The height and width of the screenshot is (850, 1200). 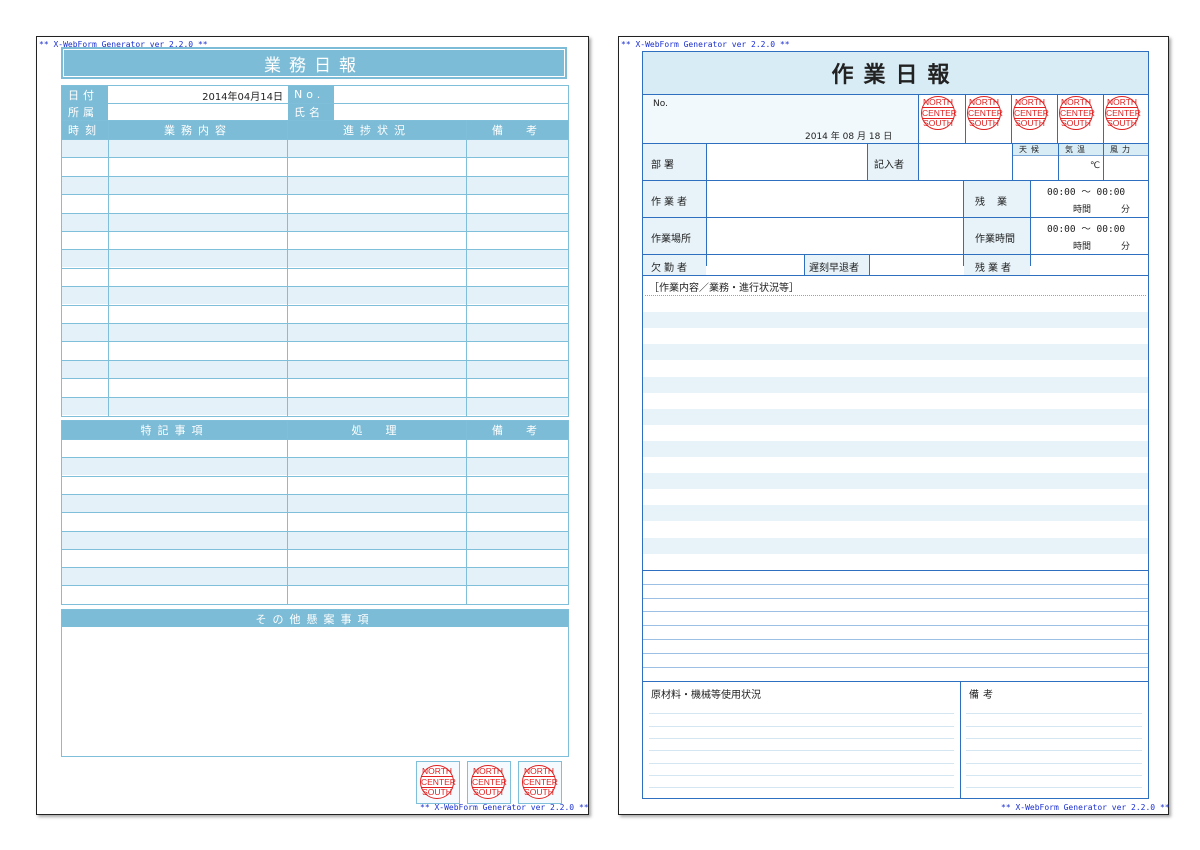 What do you see at coordinates (889, 165) in the screenshot?
I see `recorder-label: 記入者` at bounding box center [889, 165].